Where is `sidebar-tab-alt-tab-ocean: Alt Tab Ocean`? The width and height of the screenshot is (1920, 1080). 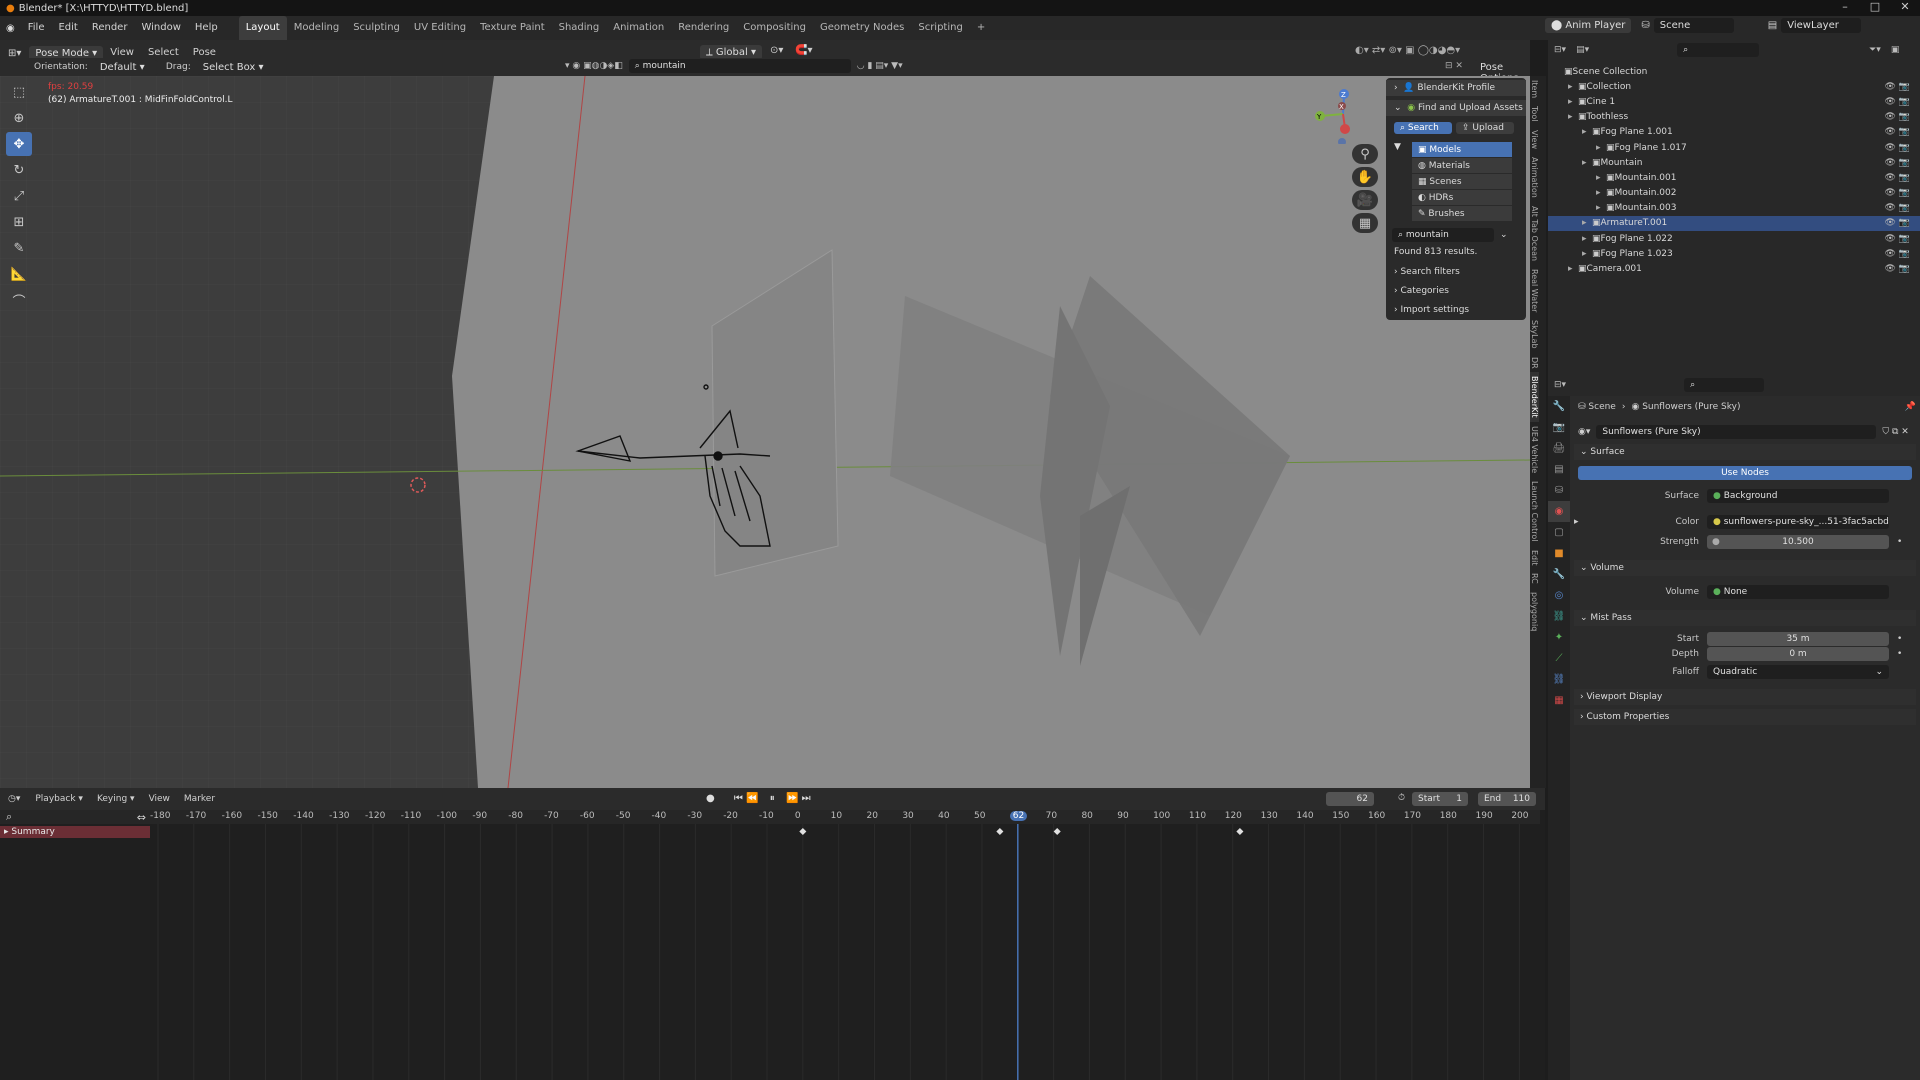
sidebar-tab-alt-tab-ocean: Alt Tab Ocean is located at coordinates (1534, 233).